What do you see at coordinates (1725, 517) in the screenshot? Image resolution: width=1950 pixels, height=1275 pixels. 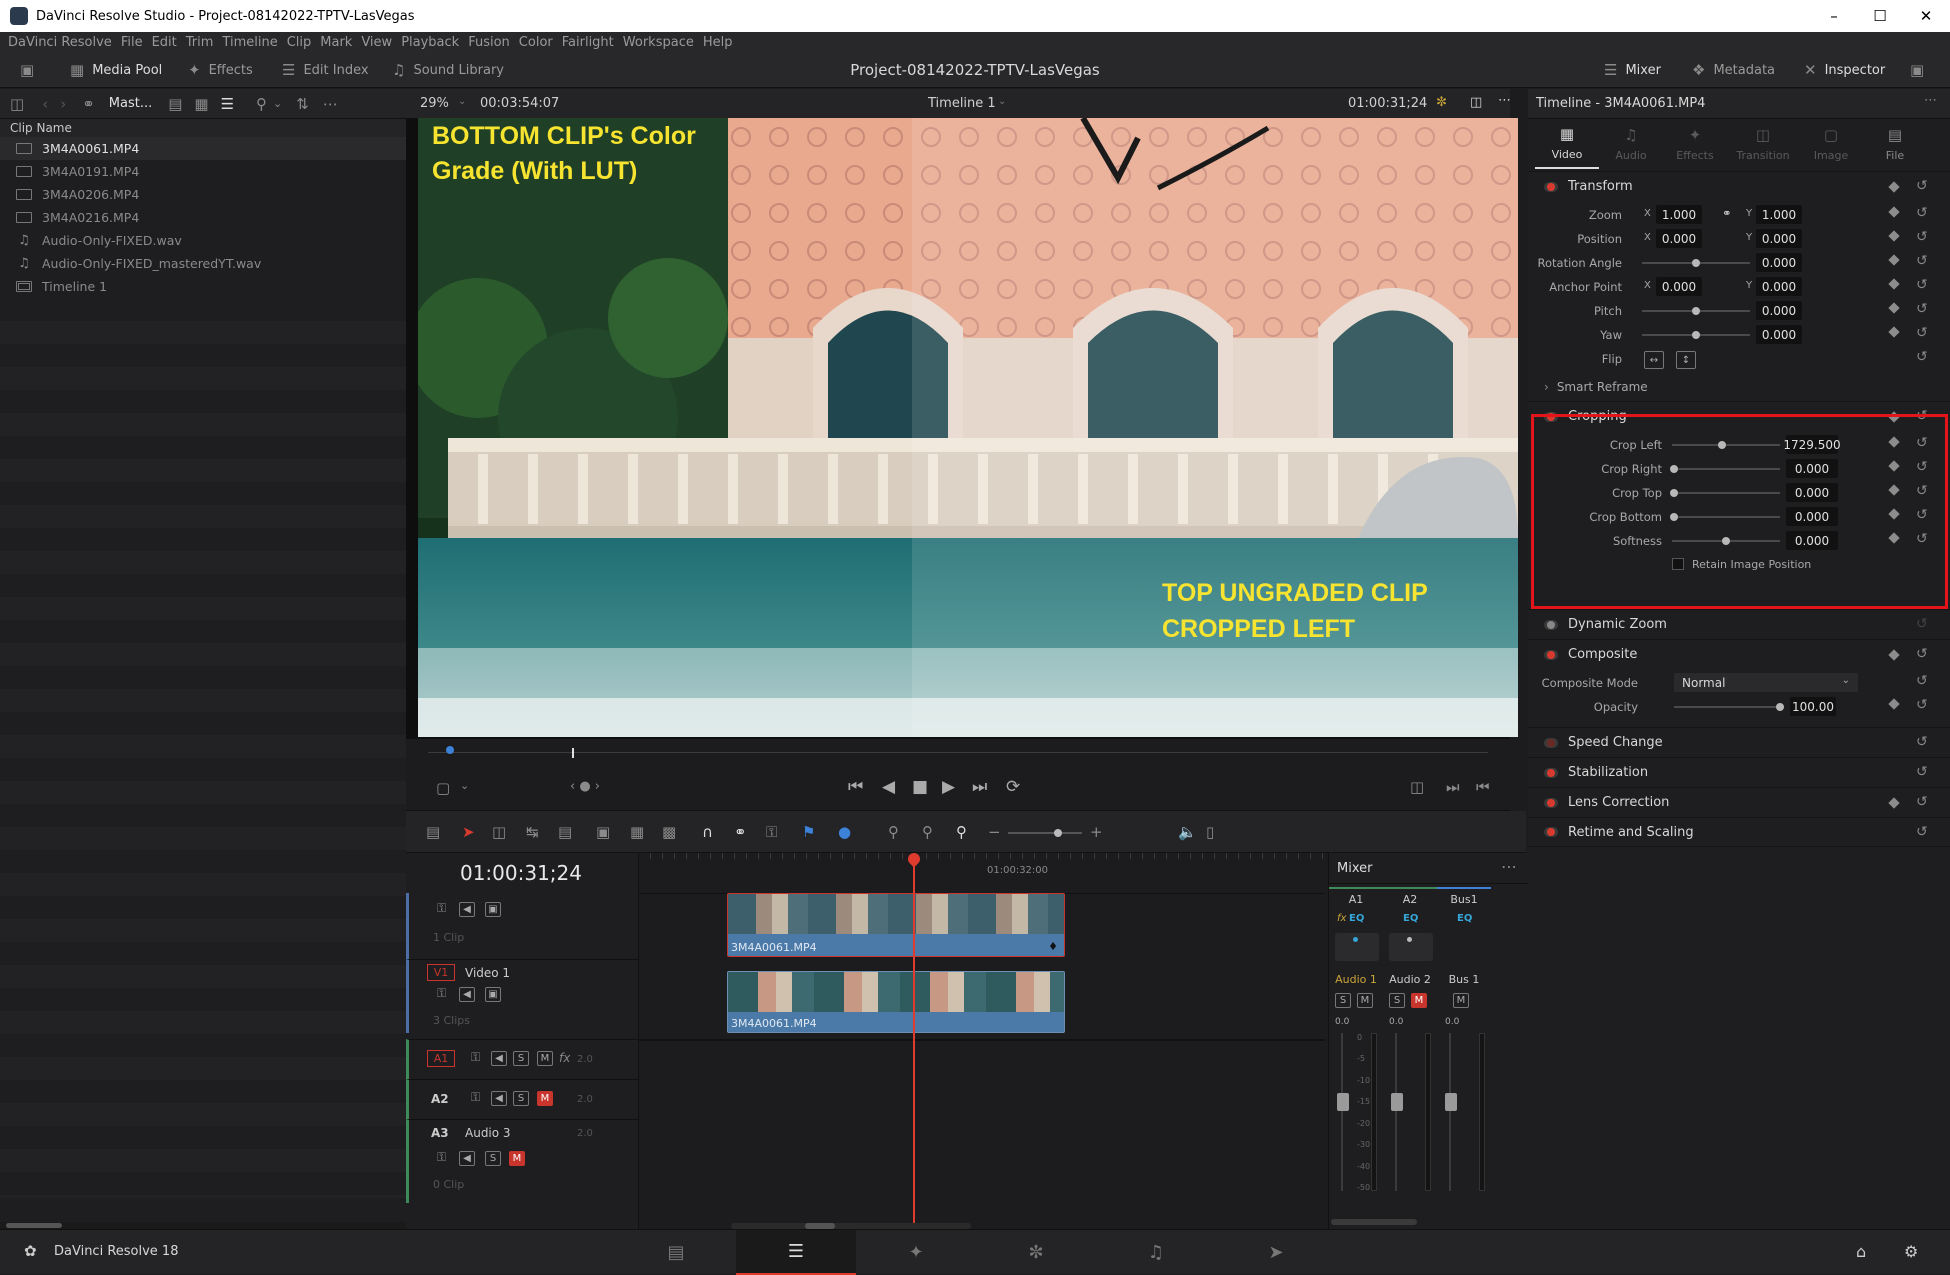 I see `crop-bottom-slider` at bounding box center [1725, 517].